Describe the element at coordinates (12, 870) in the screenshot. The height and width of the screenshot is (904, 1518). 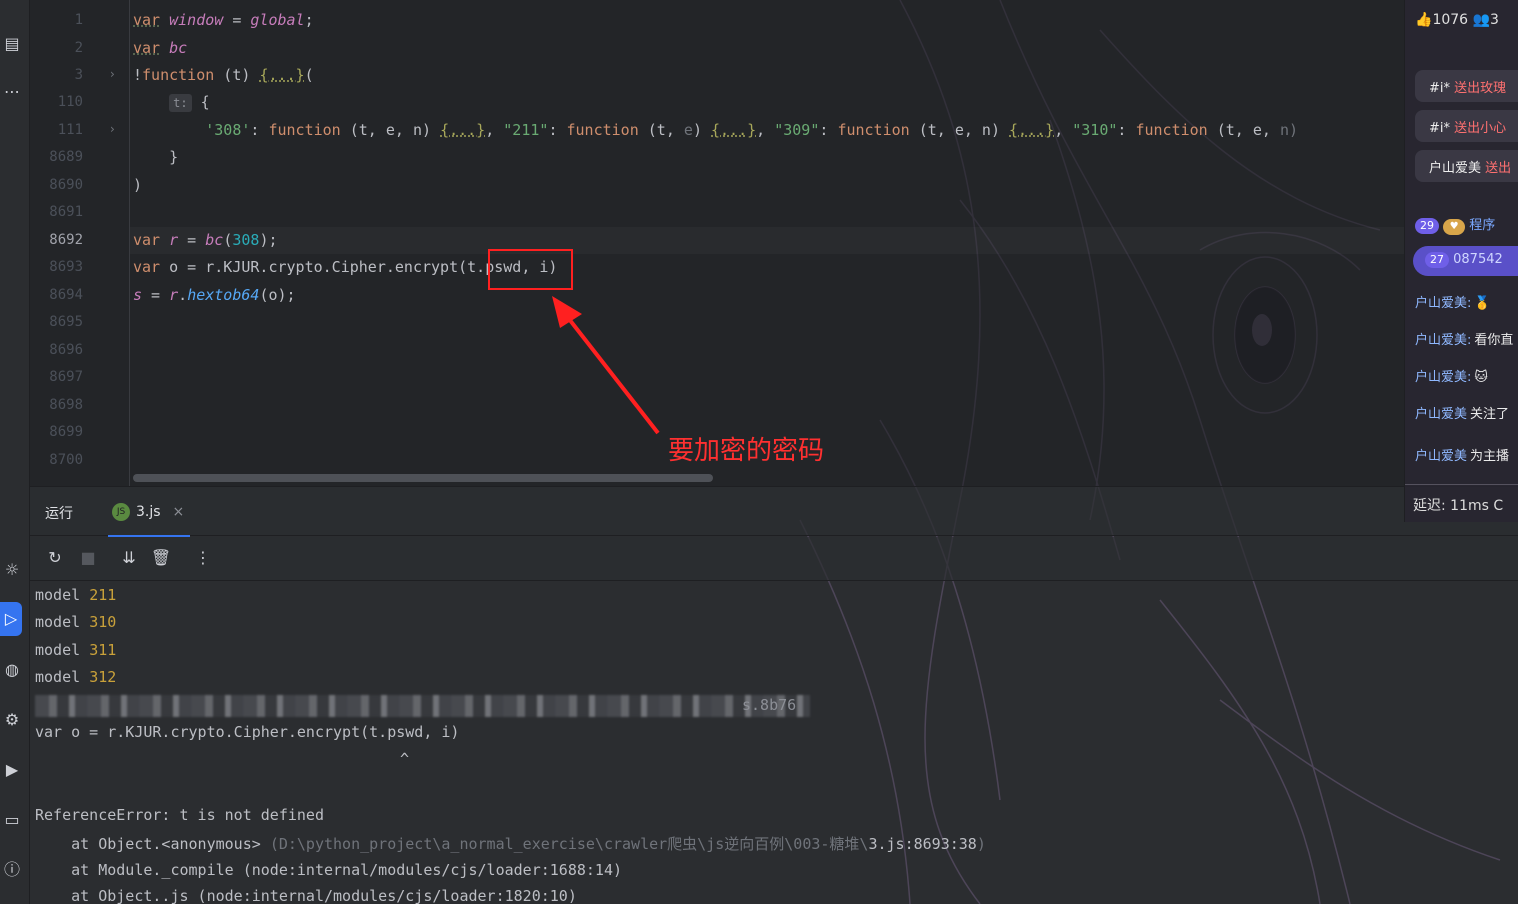
I see `problems-icon: ⓘ` at that location.